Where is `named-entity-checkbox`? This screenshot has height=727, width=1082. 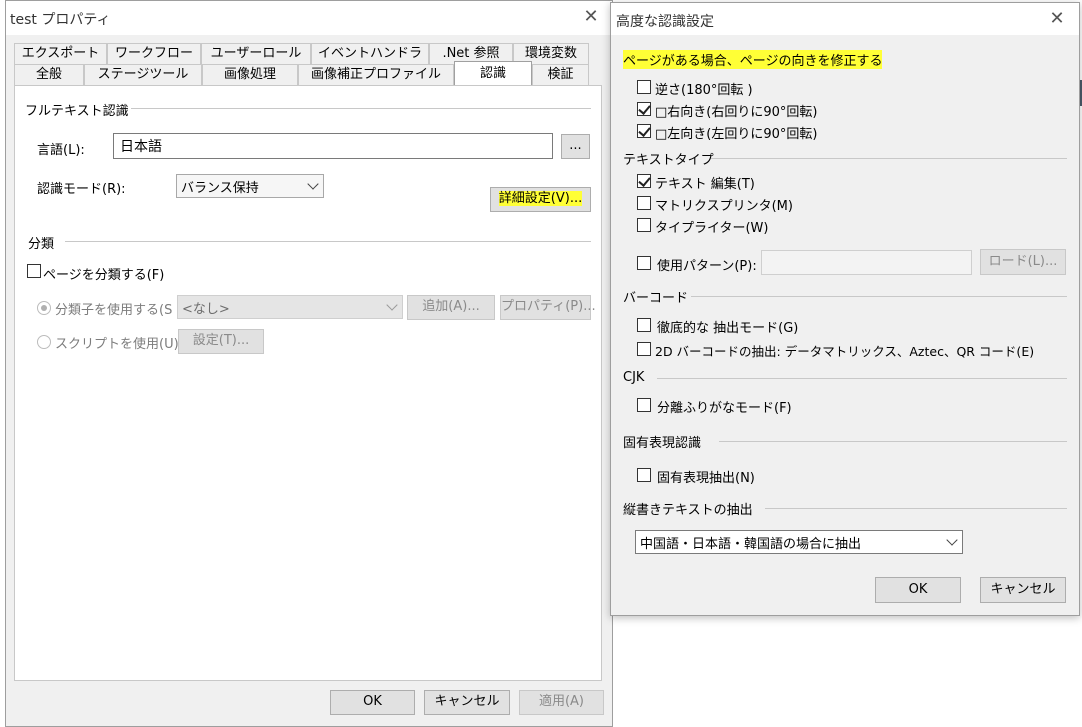
named-entity-checkbox is located at coordinates (644, 475).